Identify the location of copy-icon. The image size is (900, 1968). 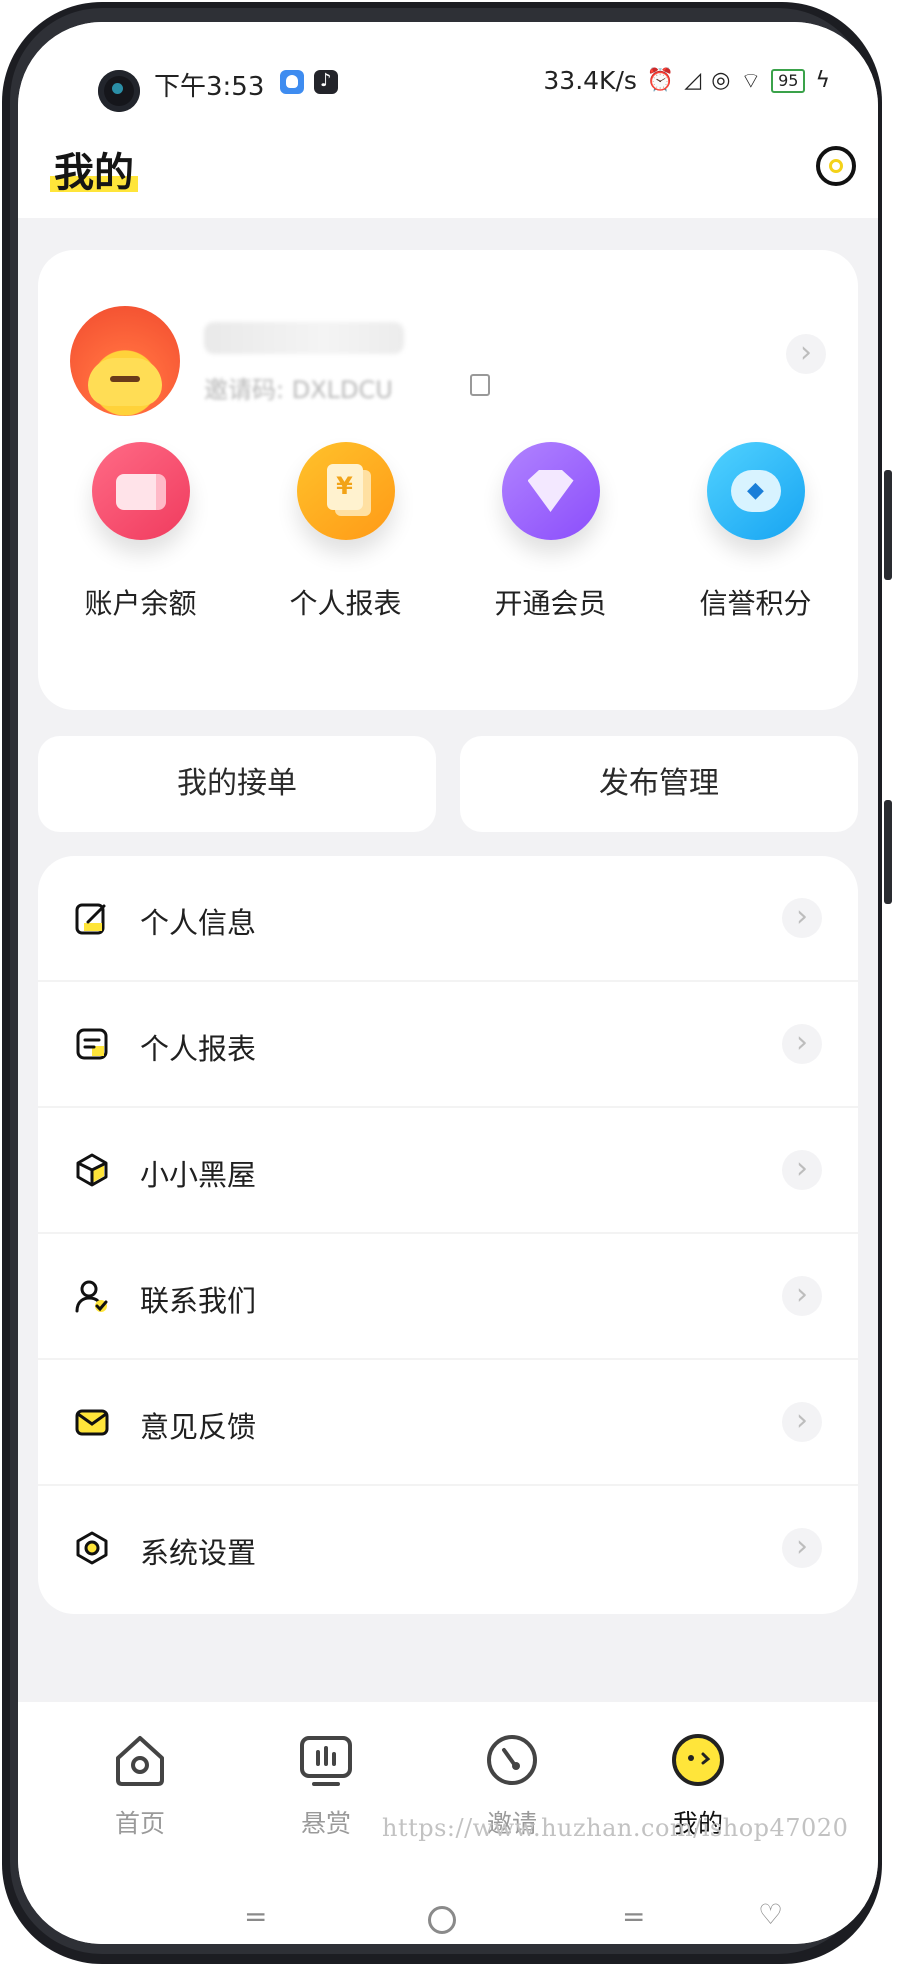
(480, 385).